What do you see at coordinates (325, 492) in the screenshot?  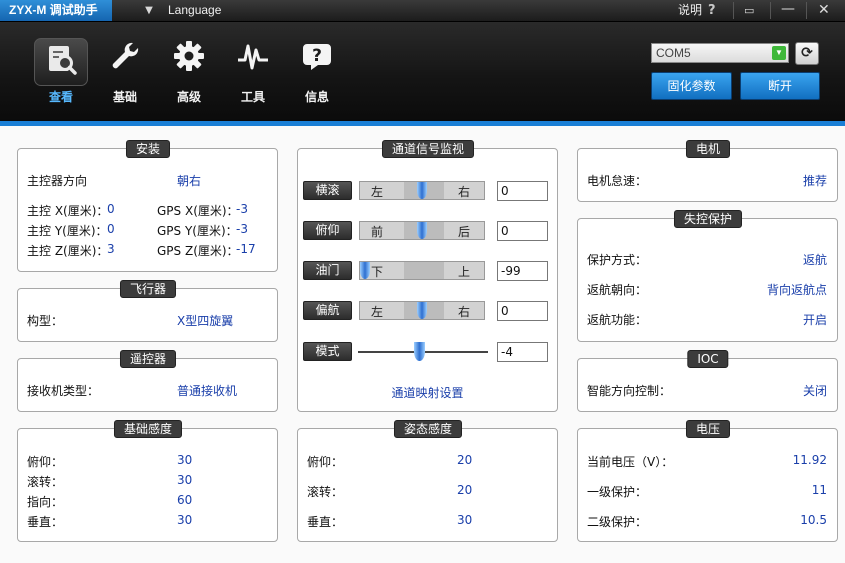 I see `attitude-roll-label: 滚转：` at bounding box center [325, 492].